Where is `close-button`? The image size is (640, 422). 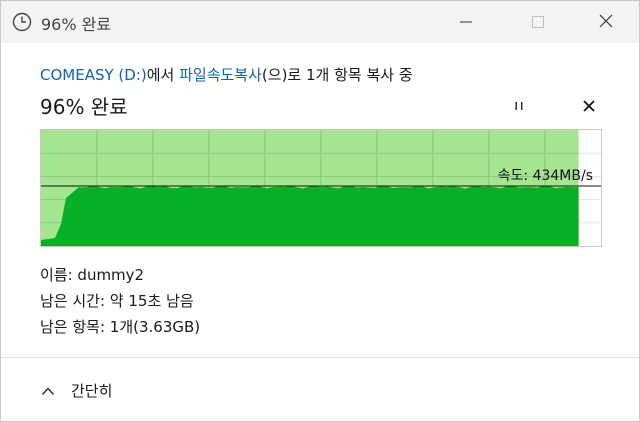 close-button is located at coordinates (606, 22).